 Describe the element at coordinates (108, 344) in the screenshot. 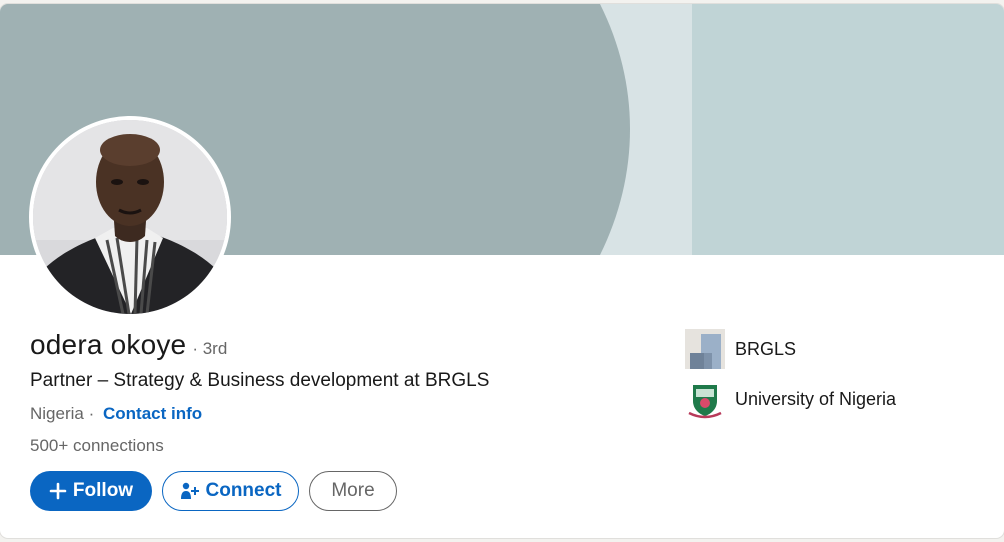

I see `profile-name: odera okoye` at that location.